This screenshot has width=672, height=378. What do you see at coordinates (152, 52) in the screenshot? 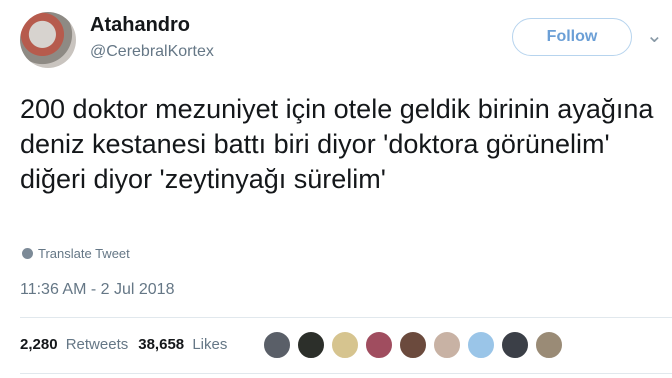
I see `user-handle: @CerebralKortex` at bounding box center [152, 52].